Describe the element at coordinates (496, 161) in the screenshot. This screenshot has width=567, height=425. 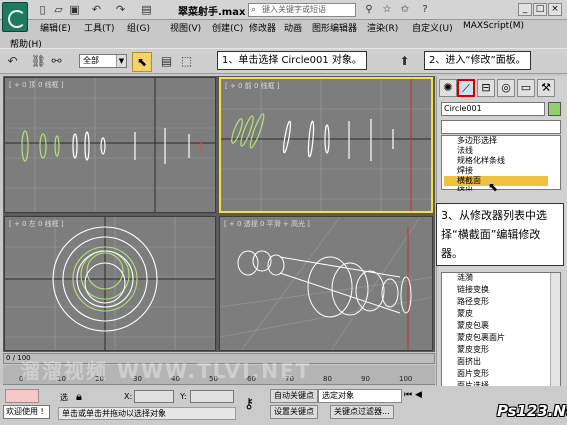
I see `list-item: 规格化样条线` at that location.